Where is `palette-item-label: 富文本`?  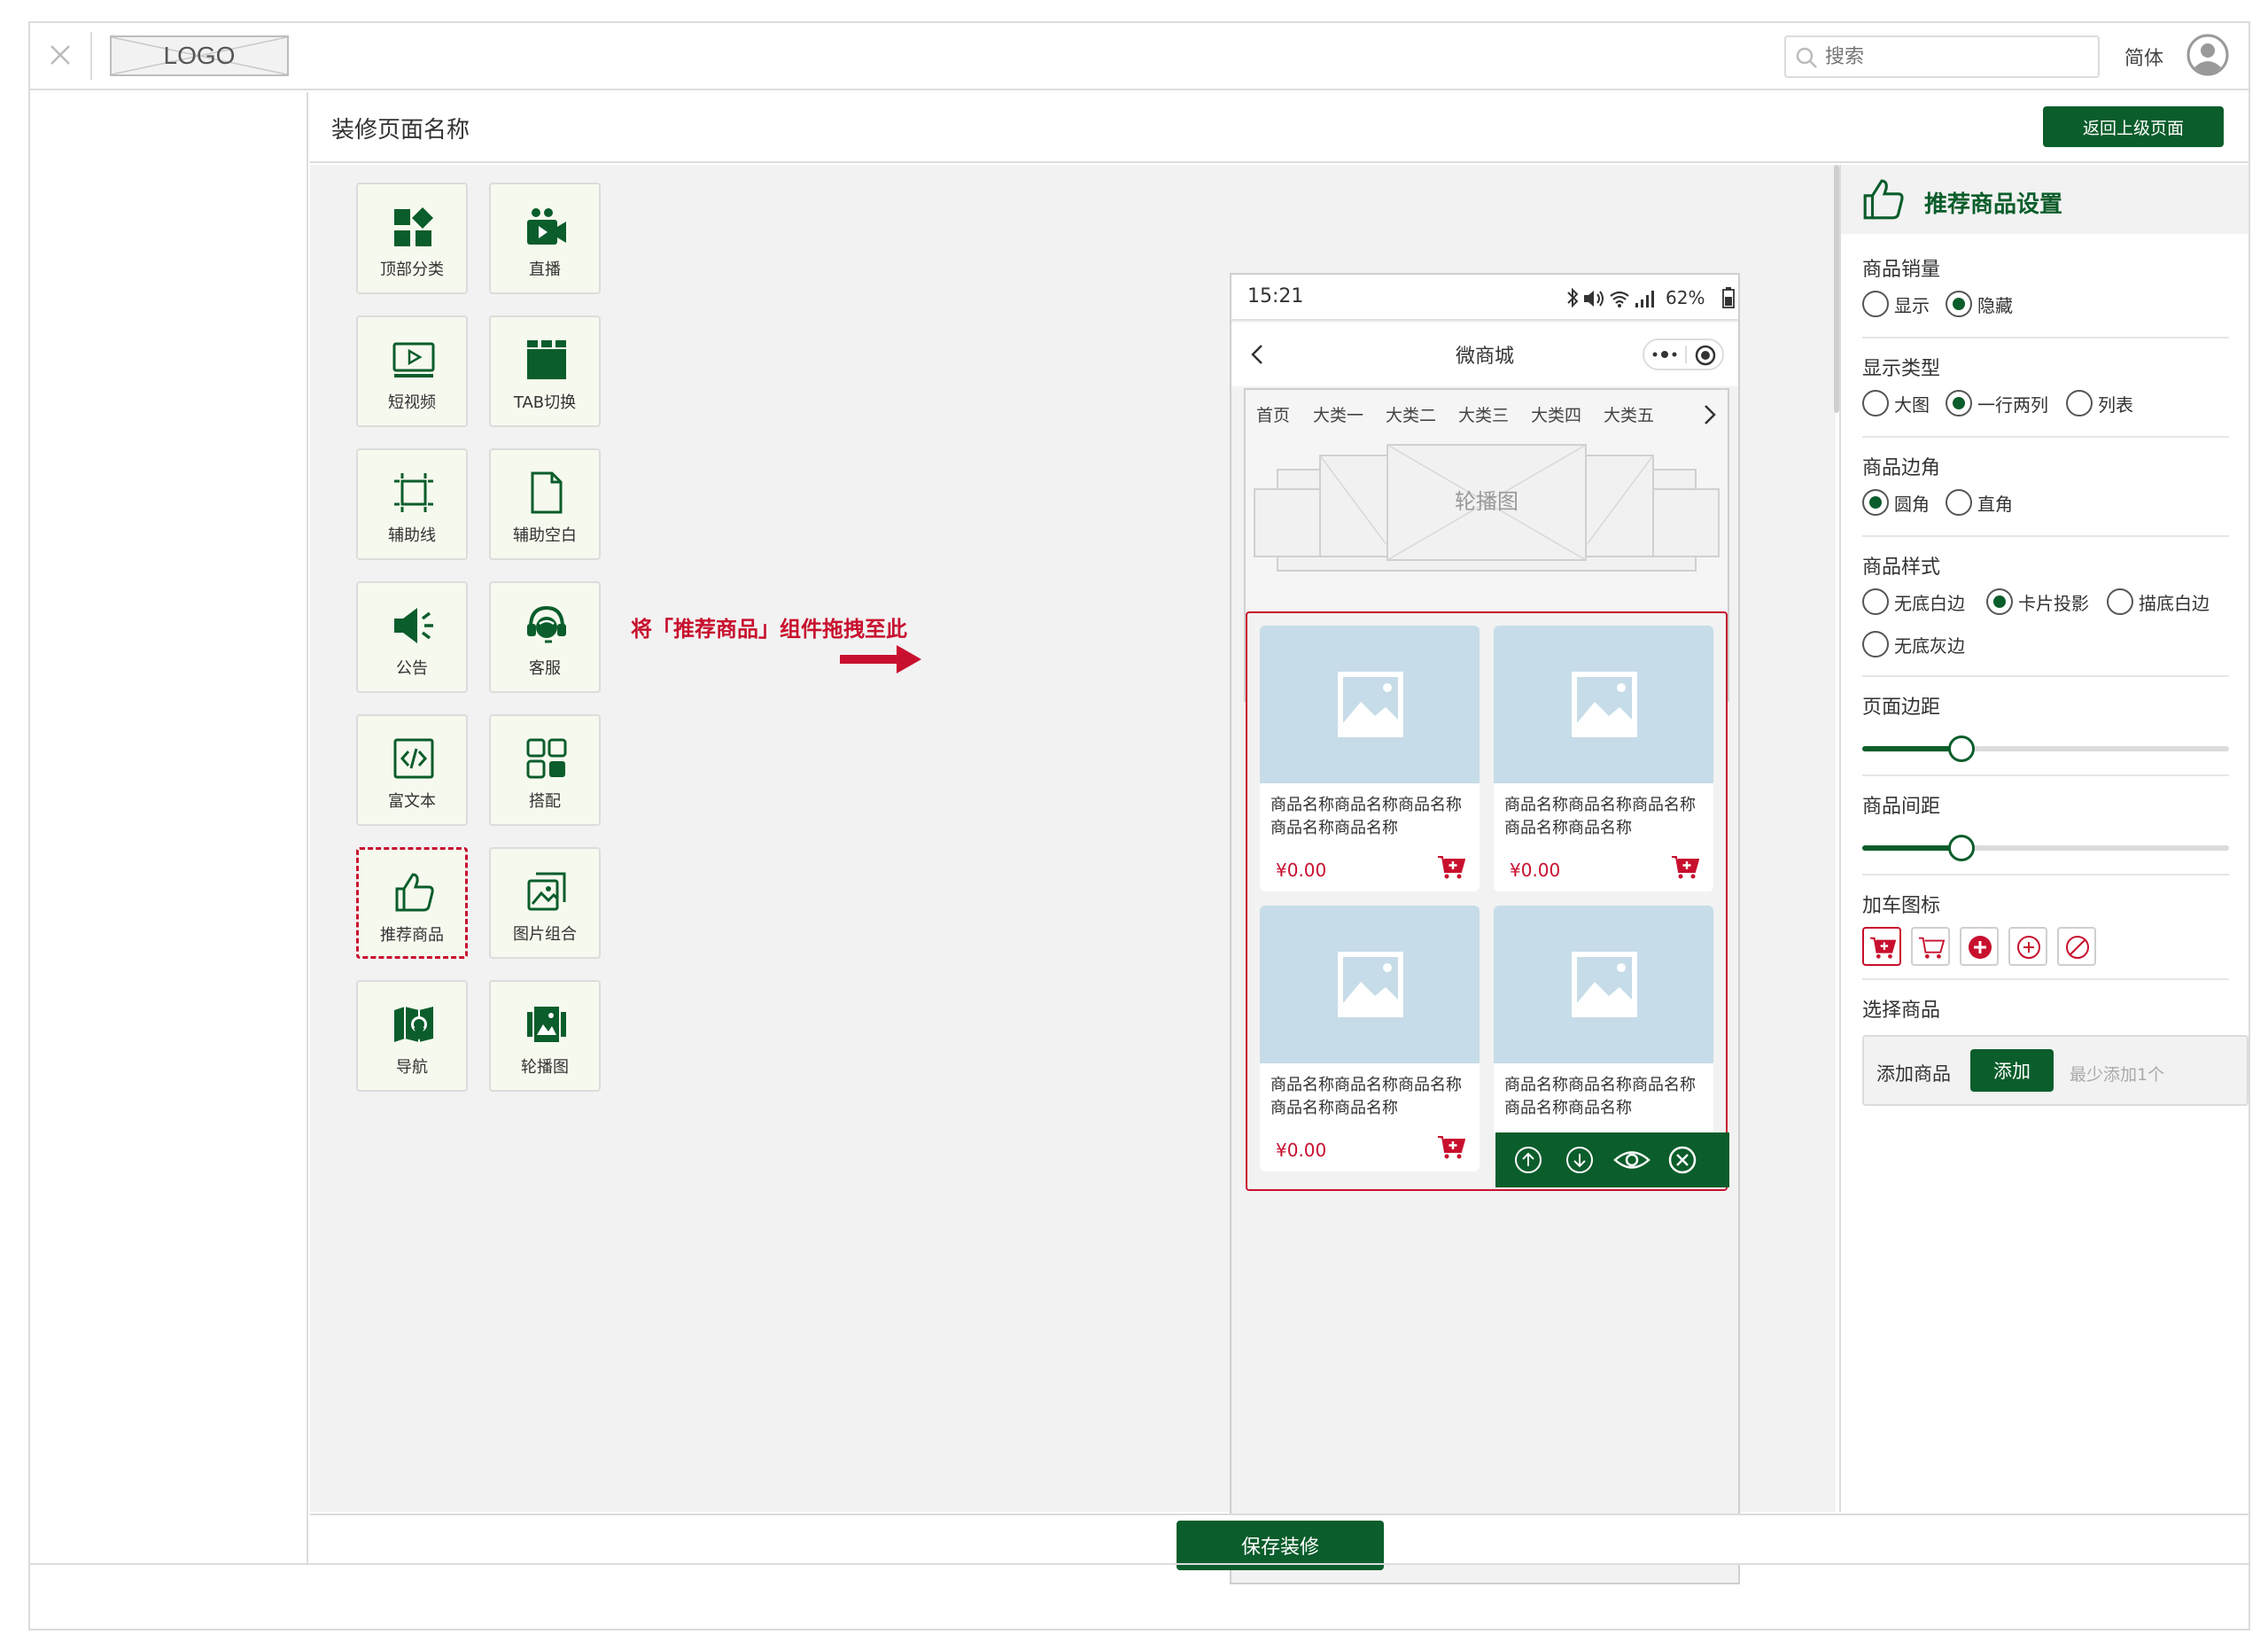
palette-item-label: 富文本 is located at coordinates (412, 801).